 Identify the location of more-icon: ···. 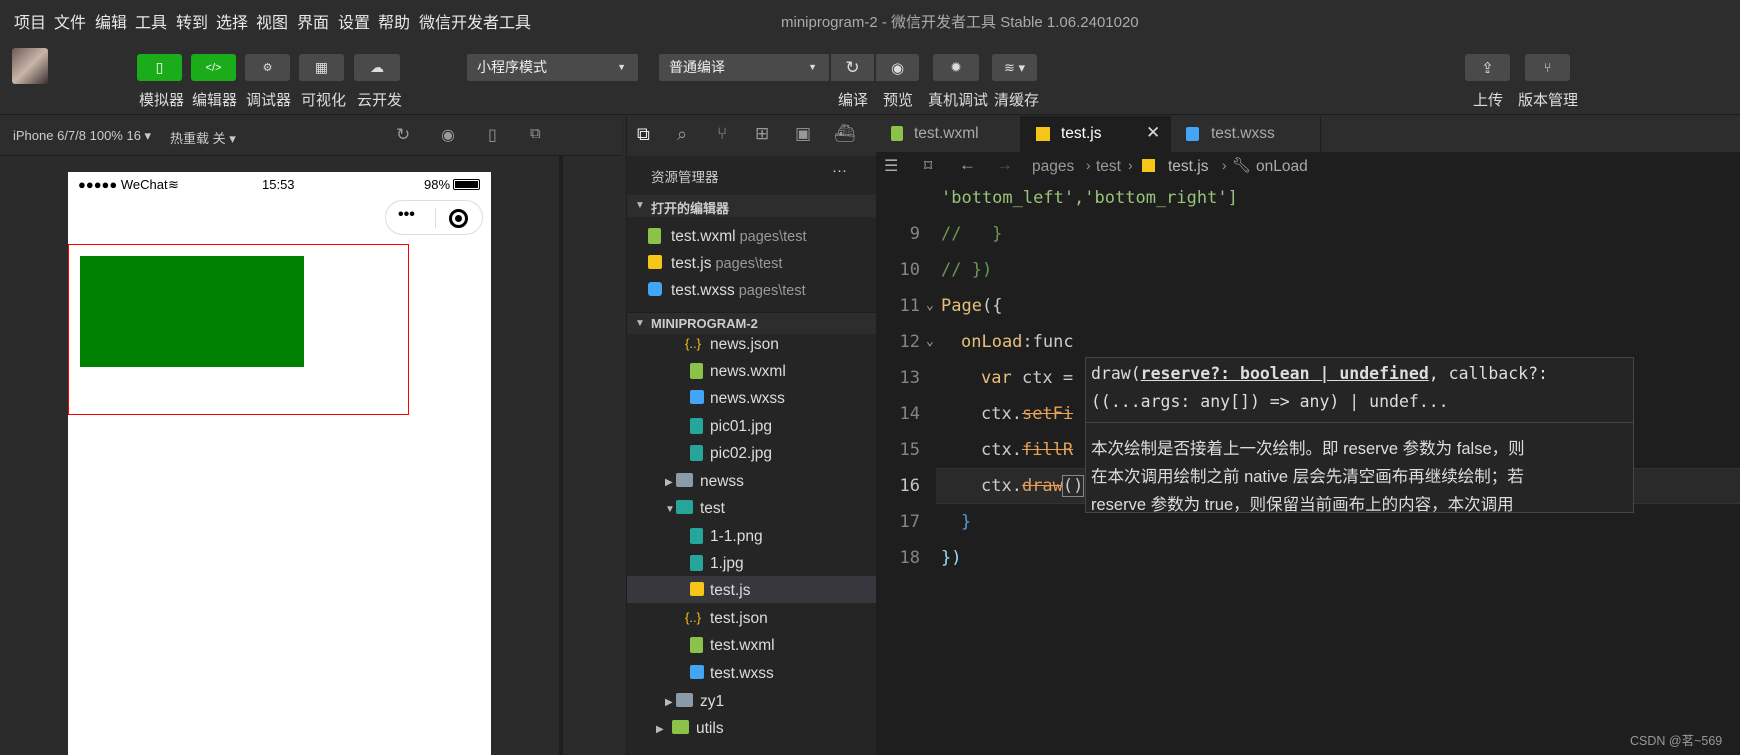
(839, 170).